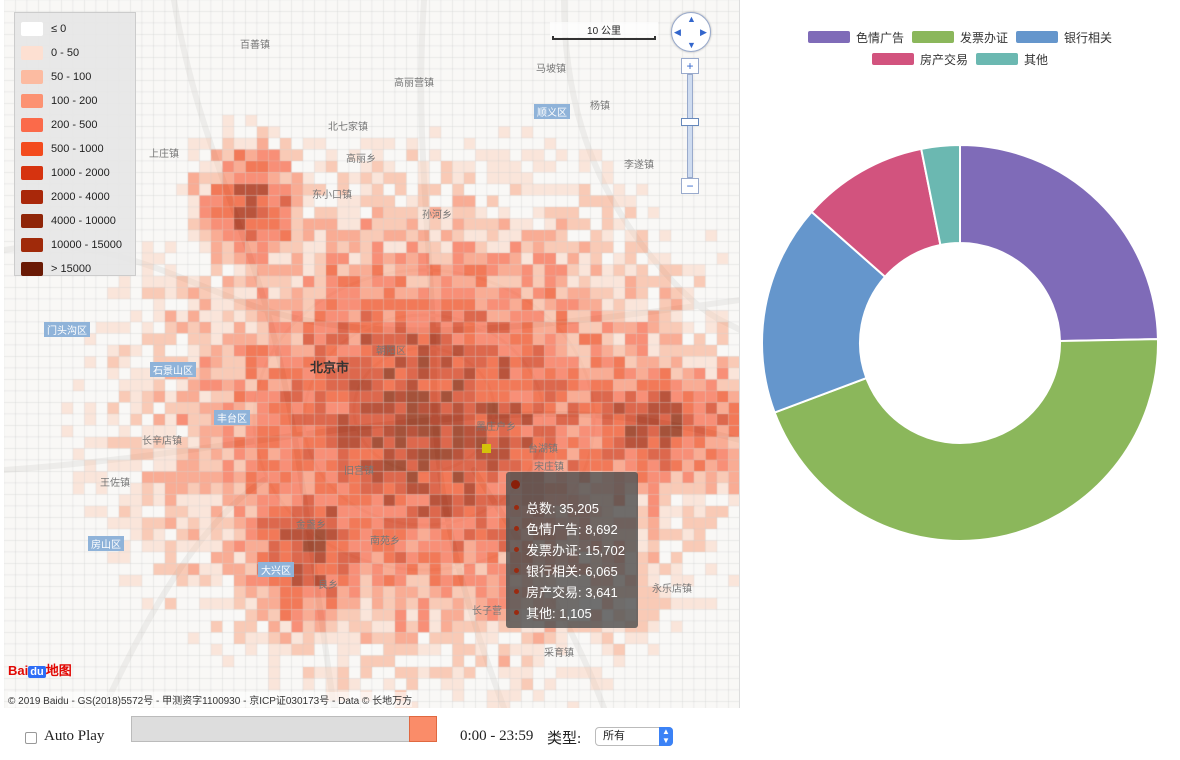  Describe the element at coordinates (164, 154) in the screenshot. I see `place-label: 上庄镇` at that location.